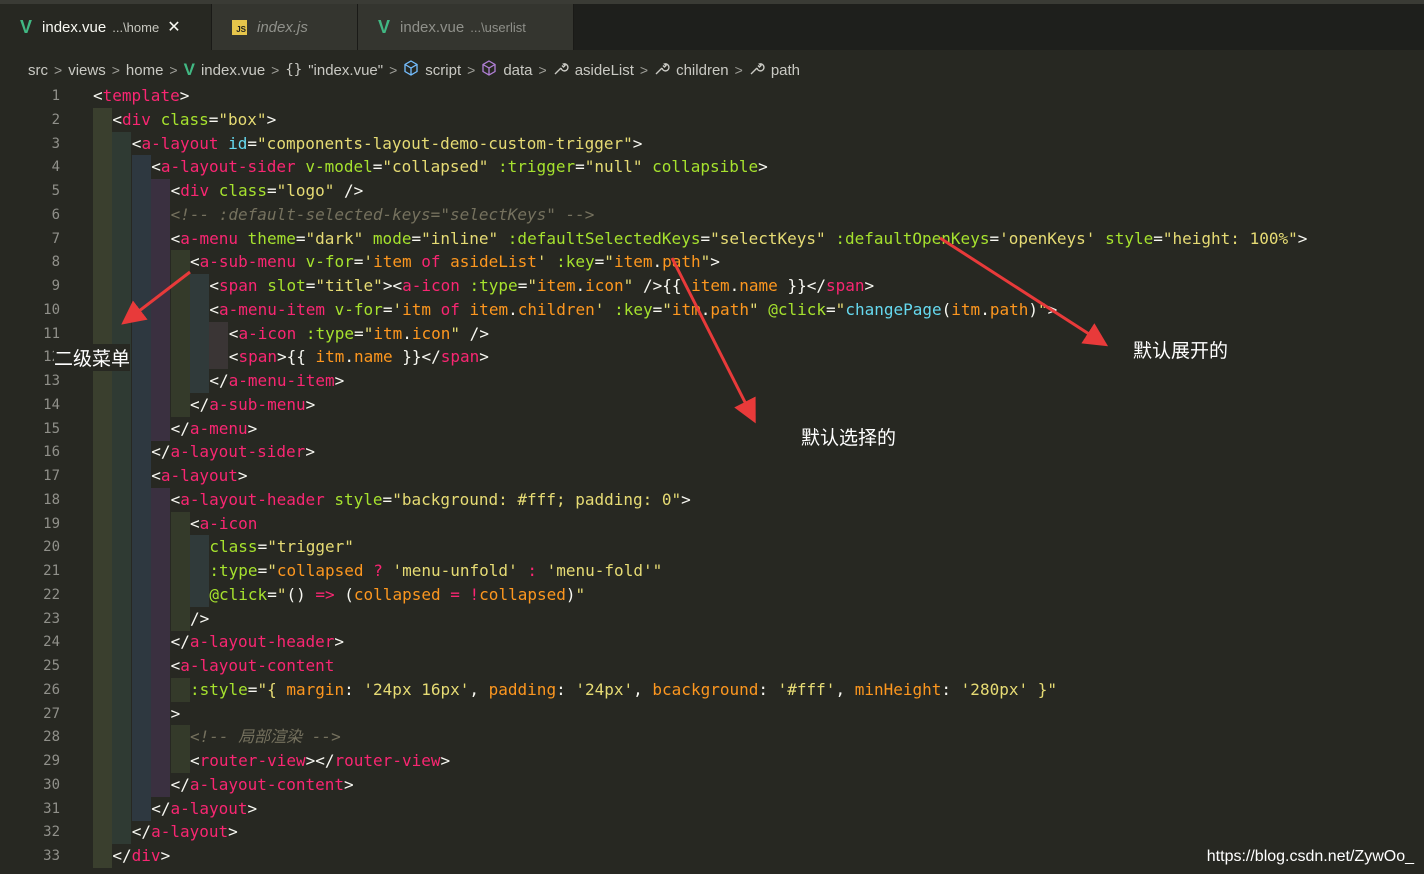 The height and width of the screenshot is (874, 1424). Describe the element at coordinates (466, 27) in the screenshot. I see `tab-index-vue-userlist: V index.vue ...\userlist` at that location.